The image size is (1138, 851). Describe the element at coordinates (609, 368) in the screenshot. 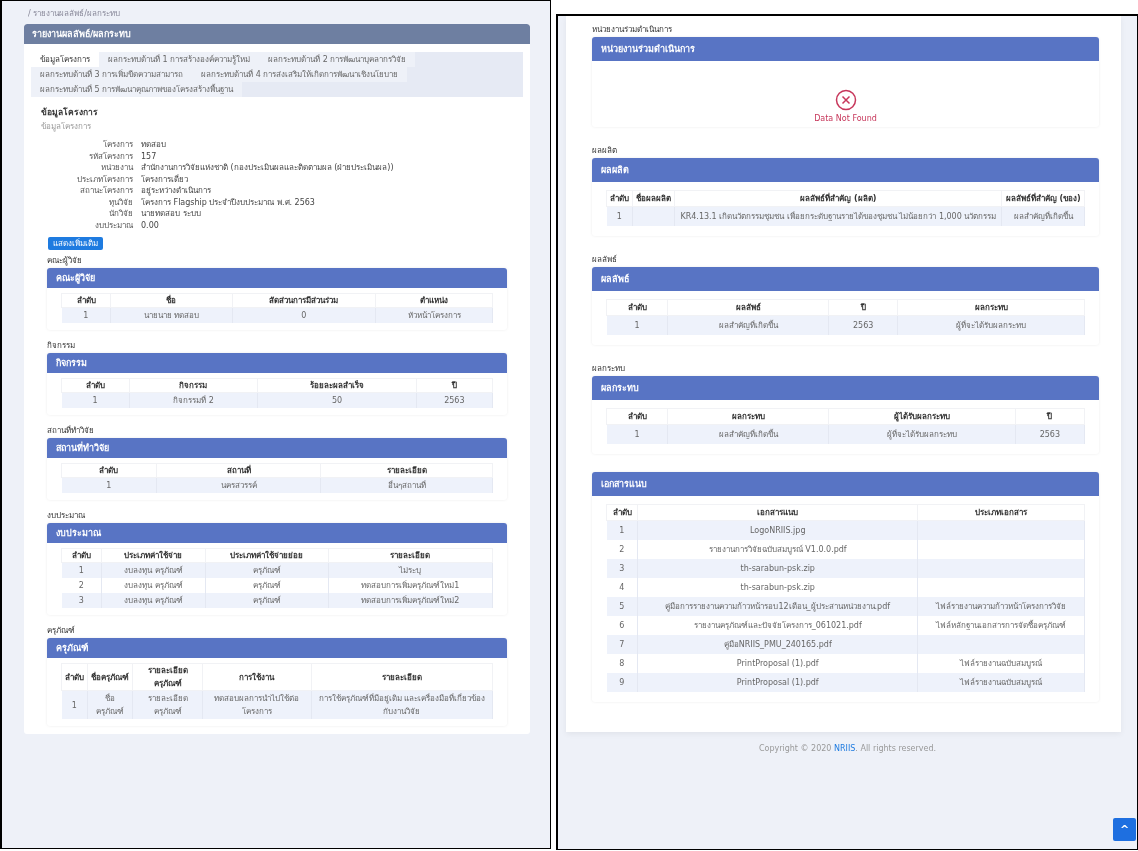

I see `section-label: ผลกระทบ` at that location.